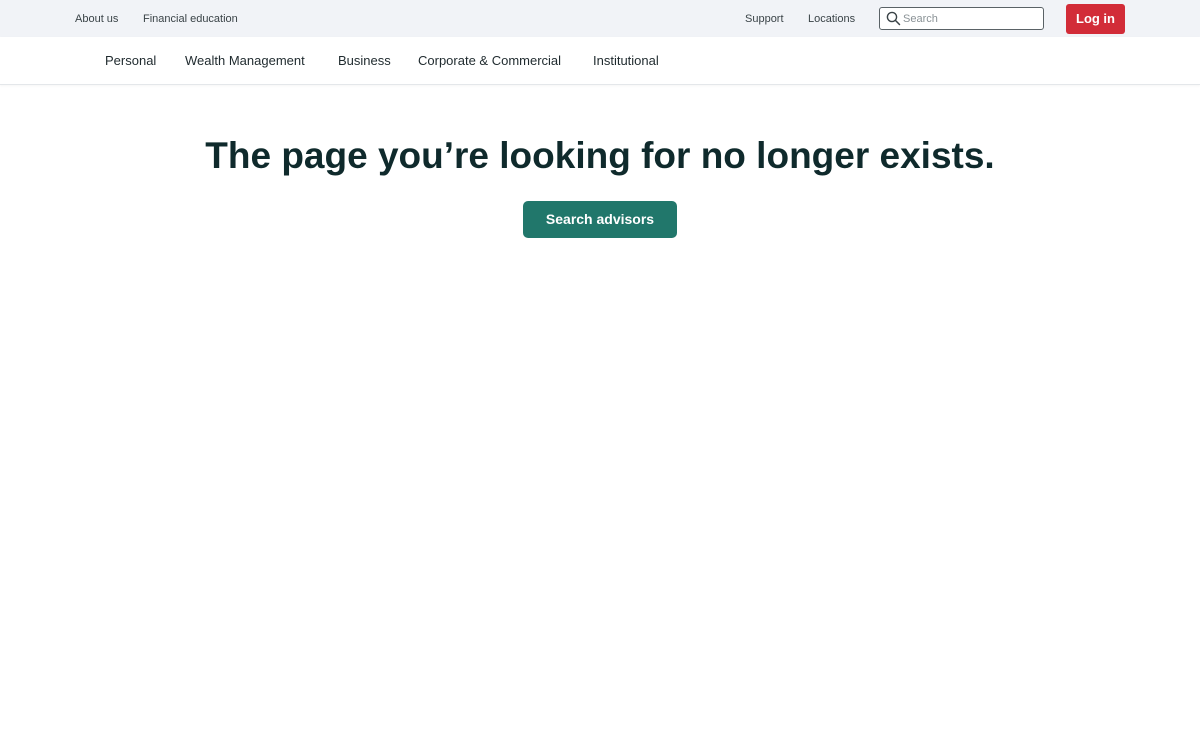  What do you see at coordinates (245, 60) in the screenshot?
I see `nav-item-wealth-management: Wealth Management` at bounding box center [245, 60].